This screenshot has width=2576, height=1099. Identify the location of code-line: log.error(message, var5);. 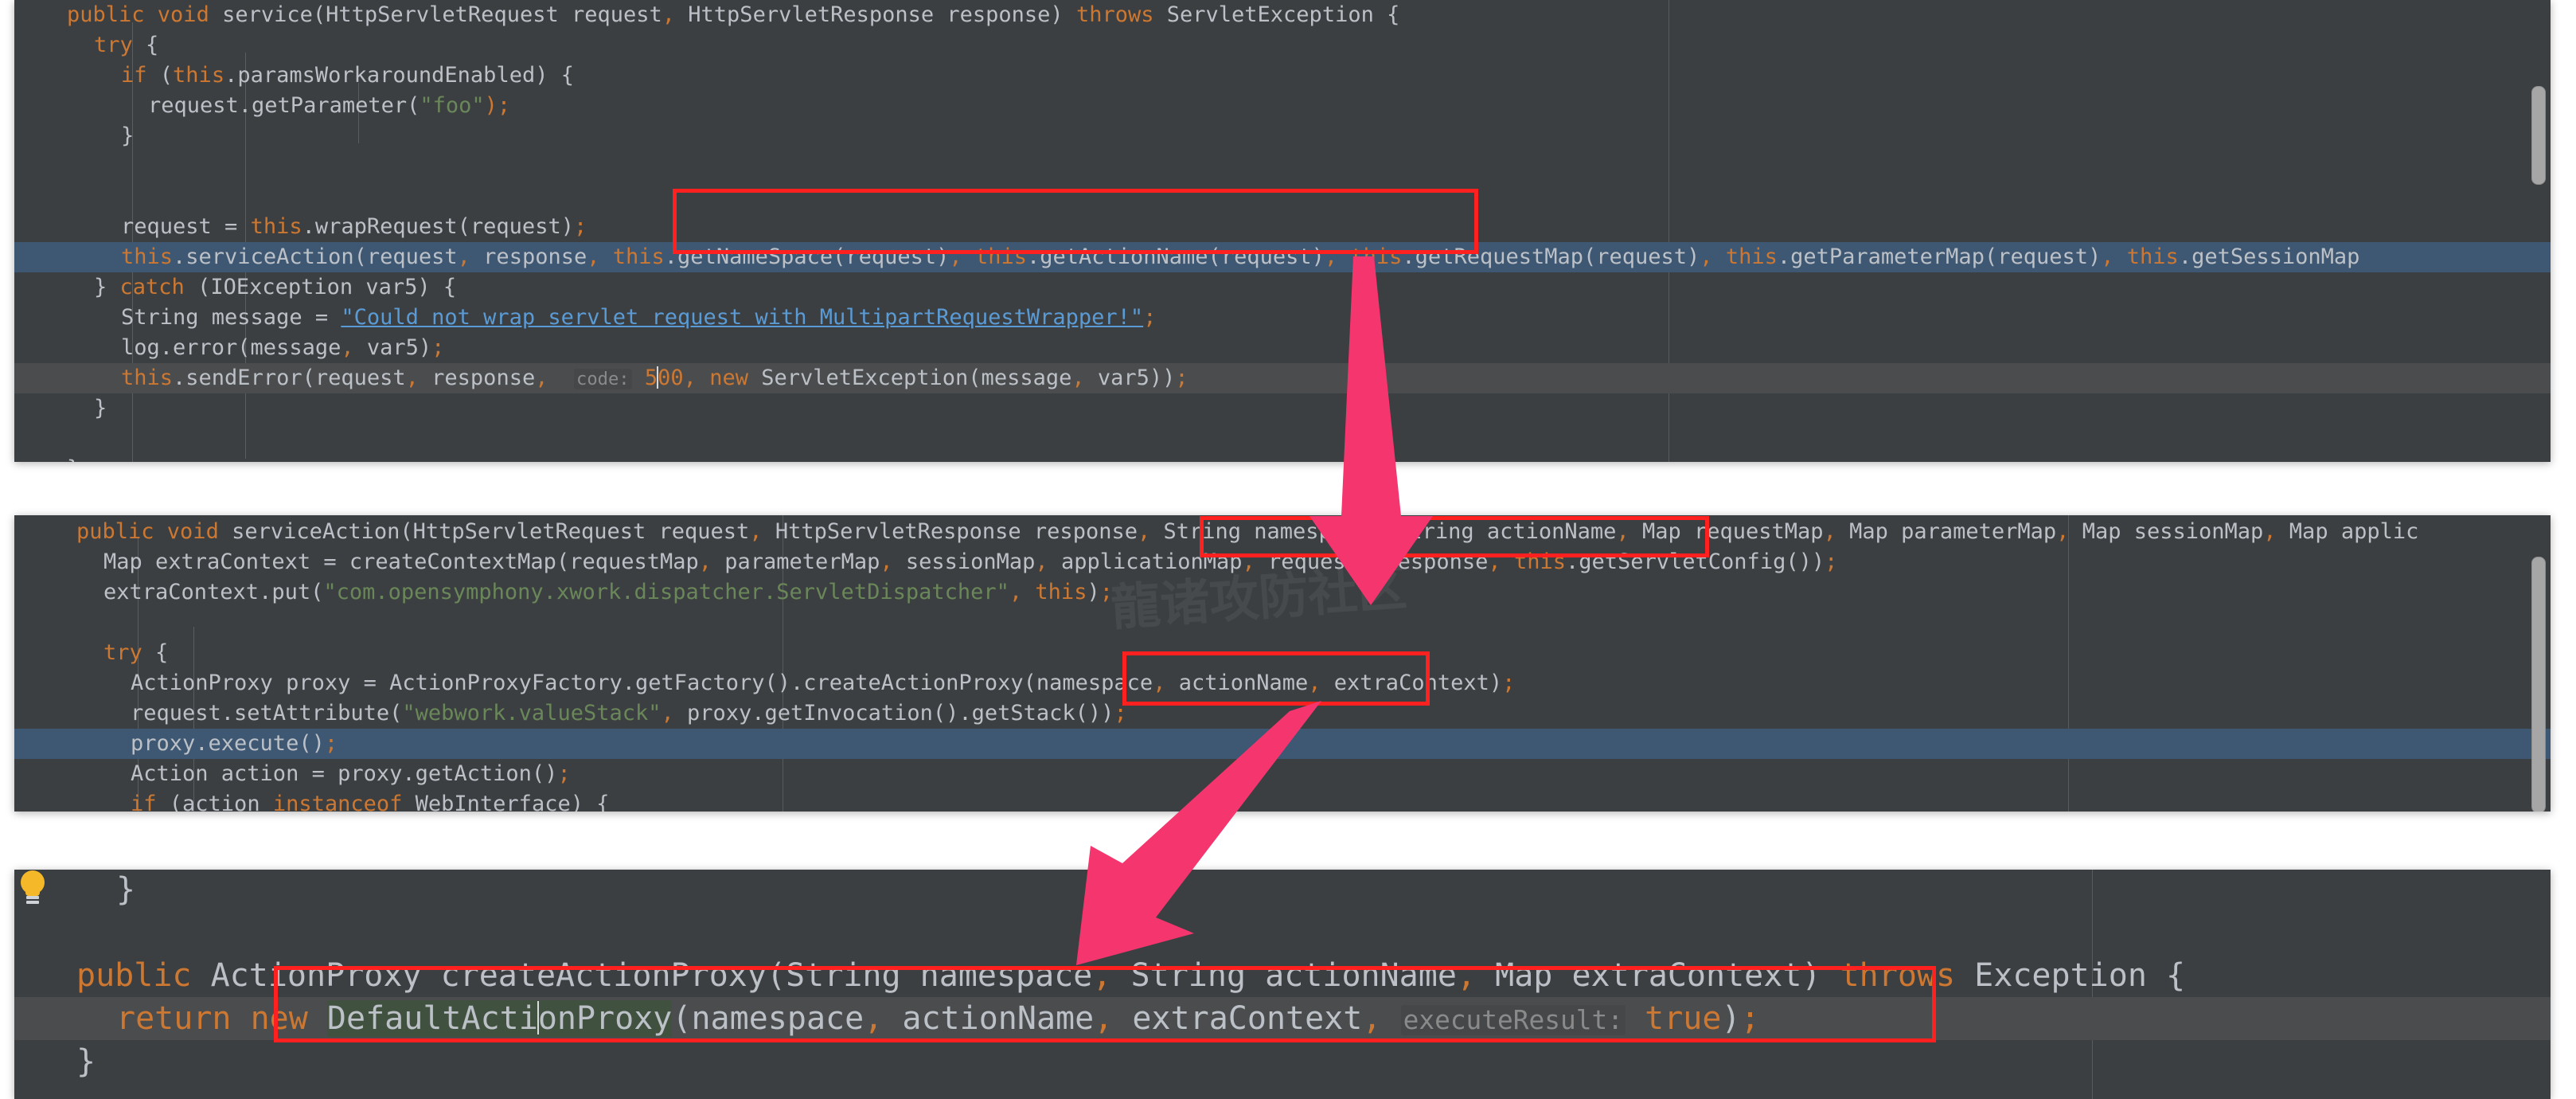
(1282, 348).